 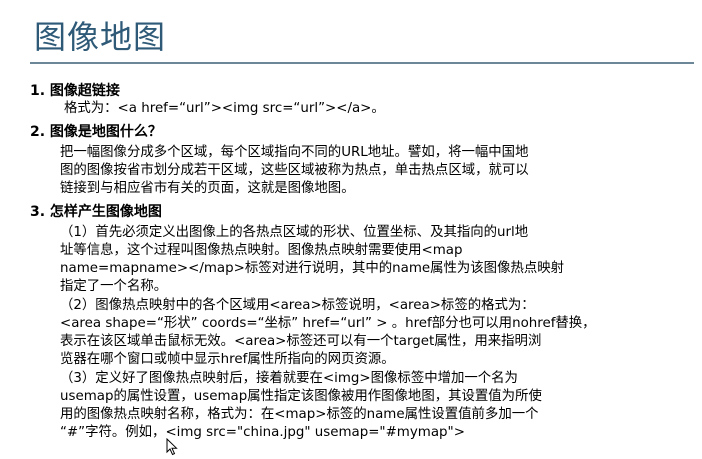 I want to click on section-1-heading: 1. 图像超链接, so click(x=75, y=91).